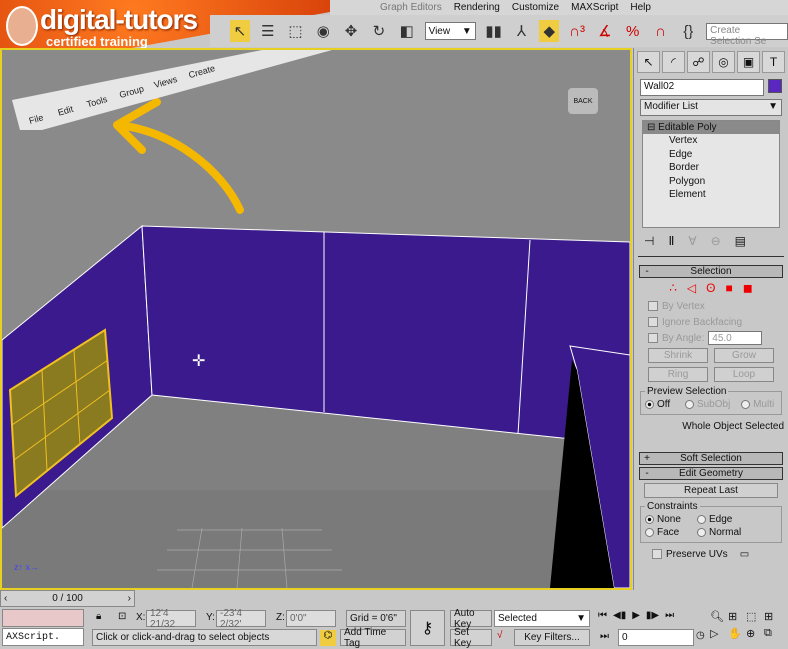  What do you see at coordinates (450, 31) in the screenshot?
I see `reference-coord-dropdown: View ▼` at bounding box center [450, 31].